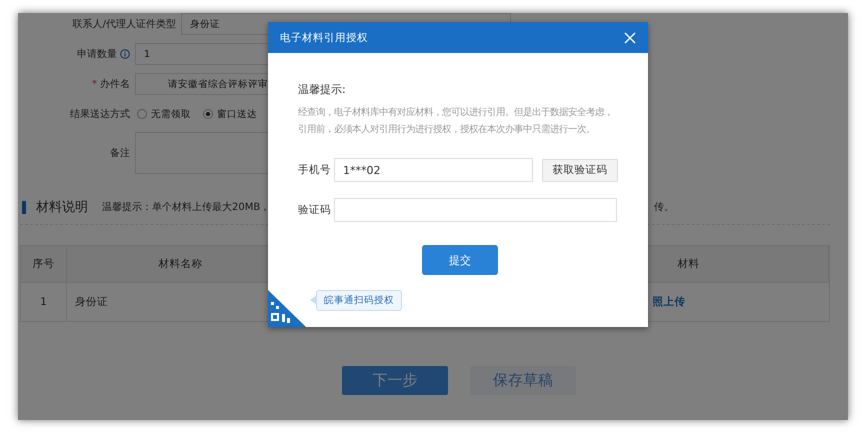  I want to click on field-label: * 办件名, so click(111, 84).